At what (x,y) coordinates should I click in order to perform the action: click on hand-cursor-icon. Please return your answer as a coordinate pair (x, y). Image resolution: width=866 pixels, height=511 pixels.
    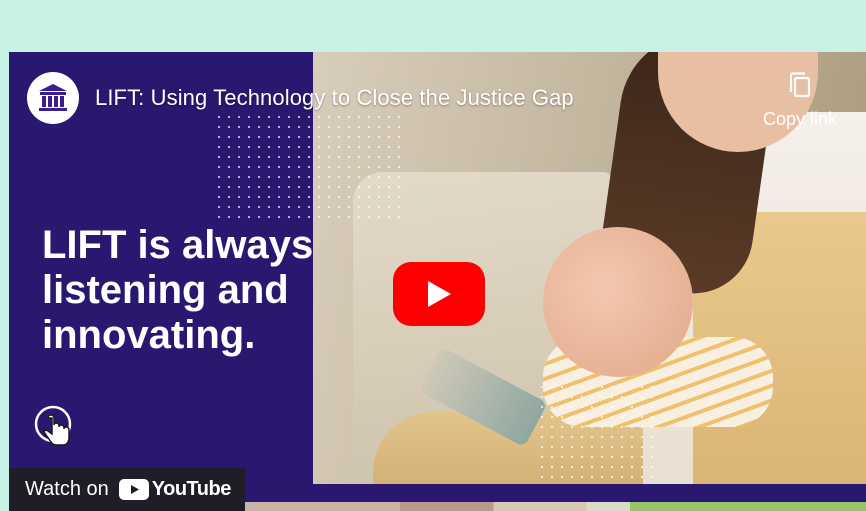
    Looking at the image, I should click on (53, 425).